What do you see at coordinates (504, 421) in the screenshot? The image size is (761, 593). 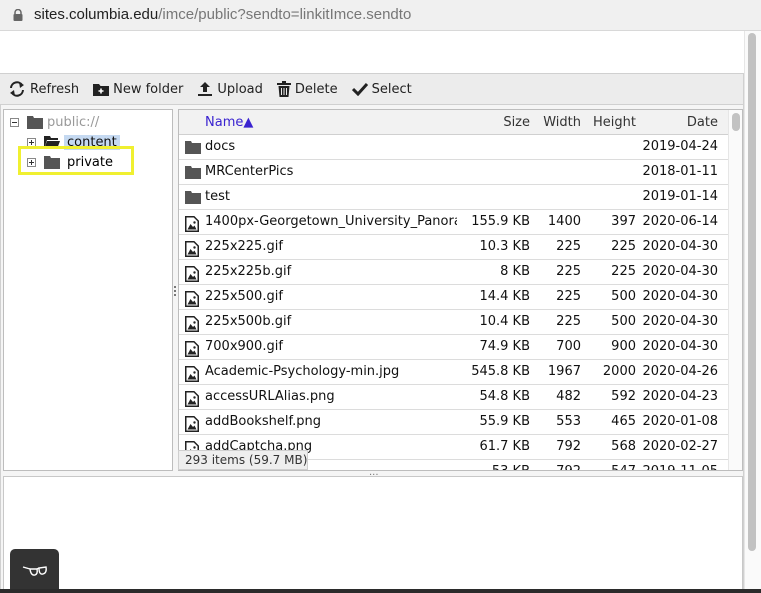 I see `file-size: 55.9 KB` at bounding box center [504, 421].